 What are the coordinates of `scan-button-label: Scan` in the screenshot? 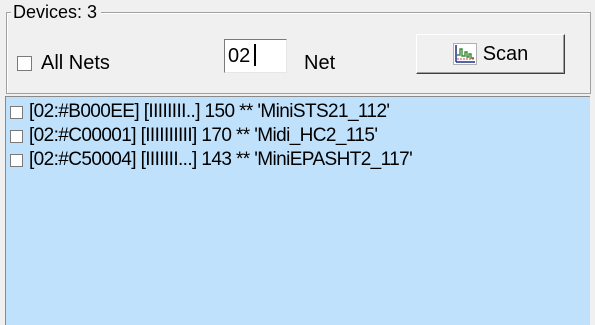 It's located at (505, 54).